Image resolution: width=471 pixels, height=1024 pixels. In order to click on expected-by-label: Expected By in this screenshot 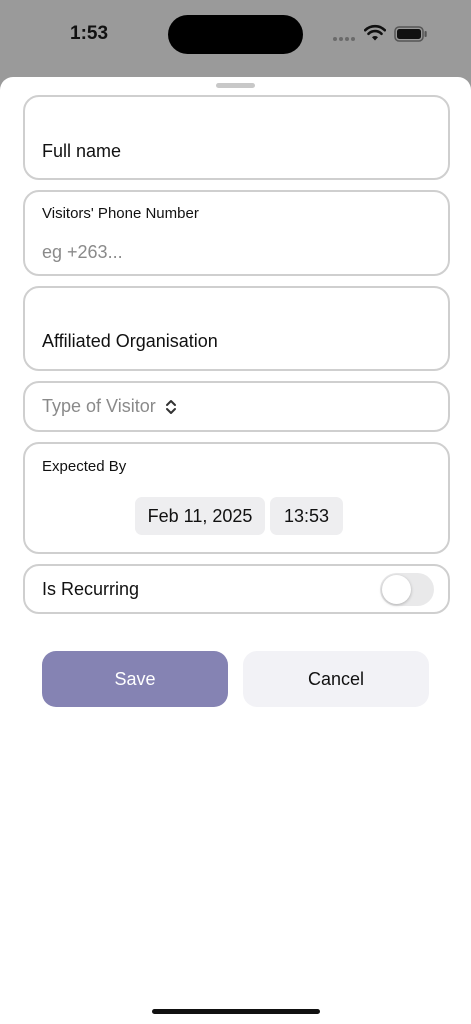, I will do `click(84, 466)`.